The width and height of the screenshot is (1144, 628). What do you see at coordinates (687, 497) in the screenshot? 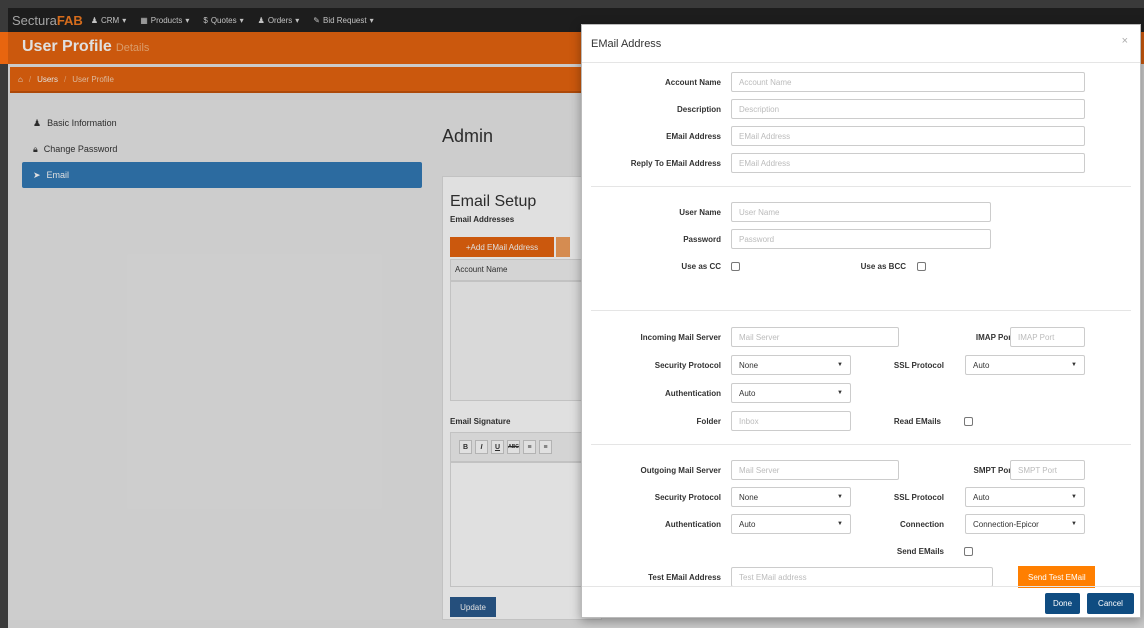
I see `outgoing-security-protocol-label: Security Protocol` at bounding box center [687, 497].